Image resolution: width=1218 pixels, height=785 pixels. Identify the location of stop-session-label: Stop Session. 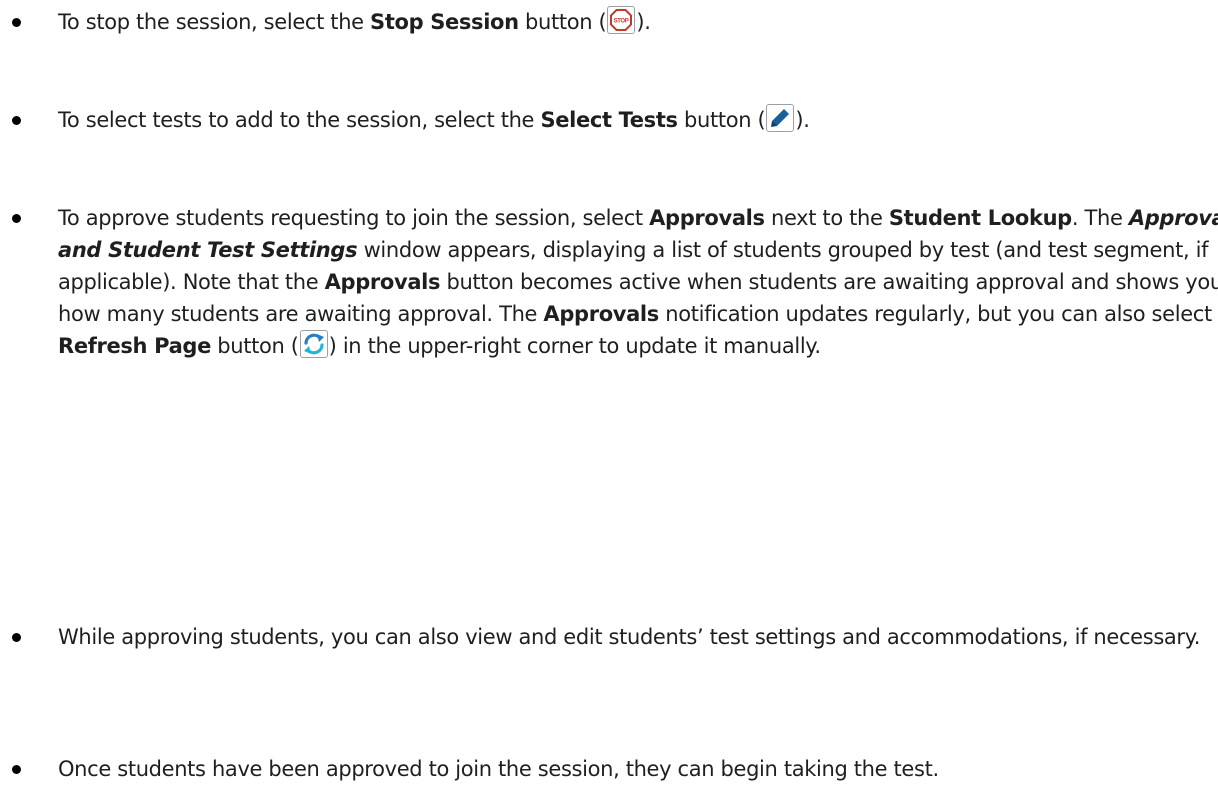
(444, 22).